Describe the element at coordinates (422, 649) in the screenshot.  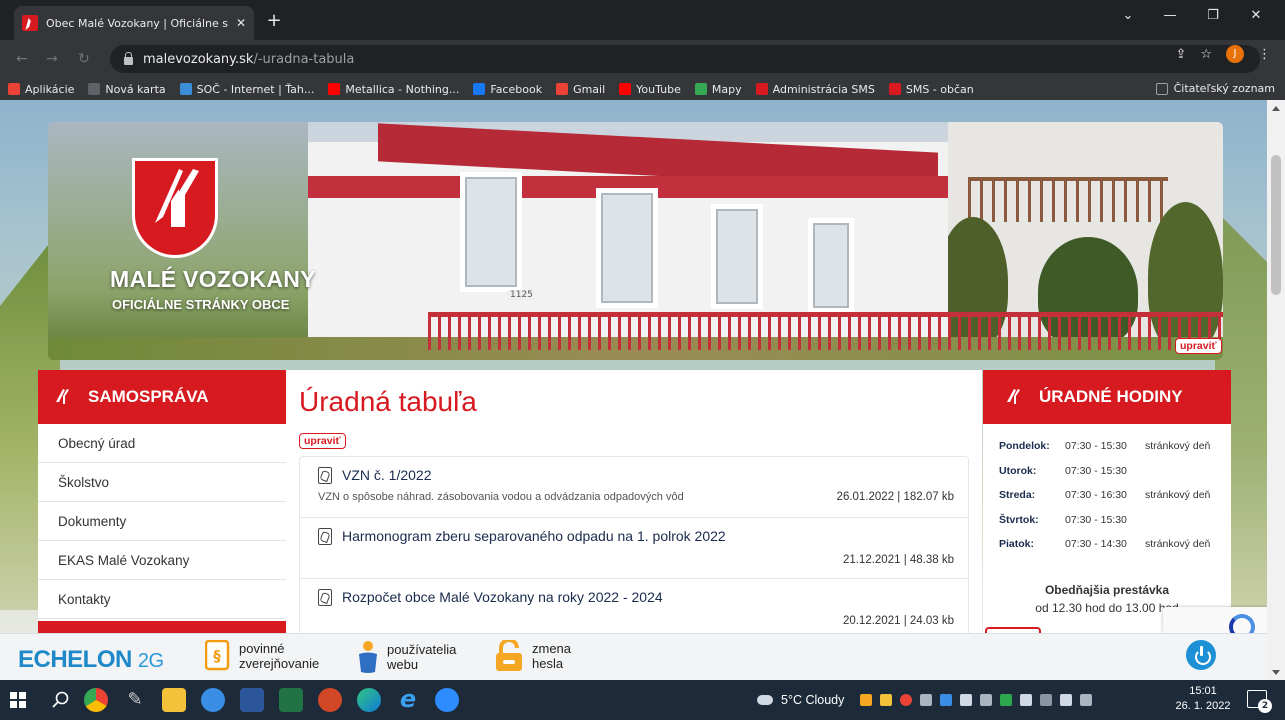
I see `echelon-item-line: používatelia` at that location.